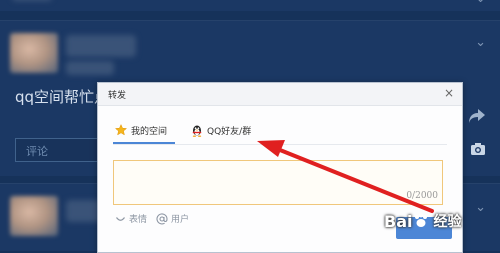 The height and width of the screenshot is (253, 500). Describe the element at coordinates (398, 221) in the screenshot. I see `watermark-text: Bai` at that location.